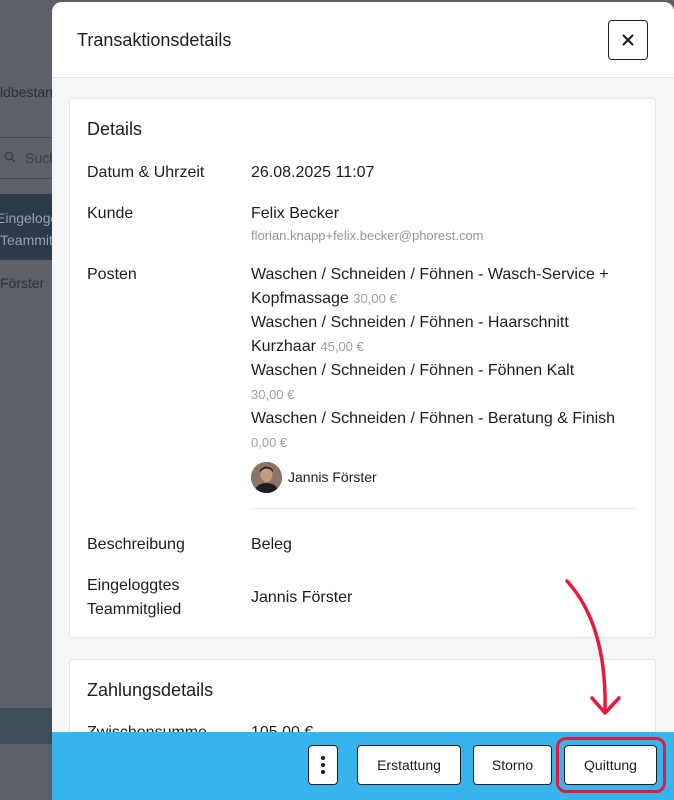  I want to click on logged-in-label-line1: Eingeloggtes, so click(133, 585).